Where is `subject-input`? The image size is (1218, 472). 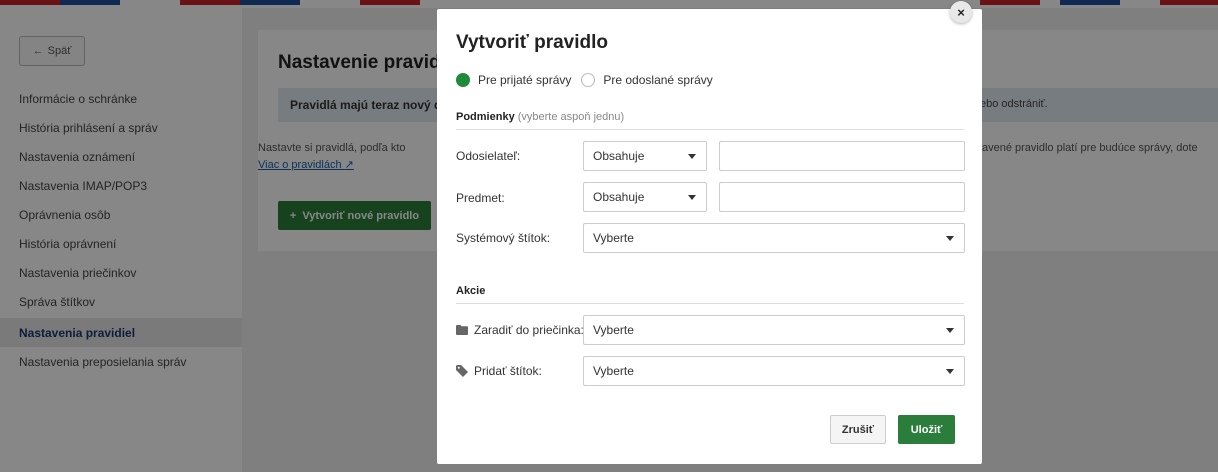
subject-input is located at coordinates (842, 197).